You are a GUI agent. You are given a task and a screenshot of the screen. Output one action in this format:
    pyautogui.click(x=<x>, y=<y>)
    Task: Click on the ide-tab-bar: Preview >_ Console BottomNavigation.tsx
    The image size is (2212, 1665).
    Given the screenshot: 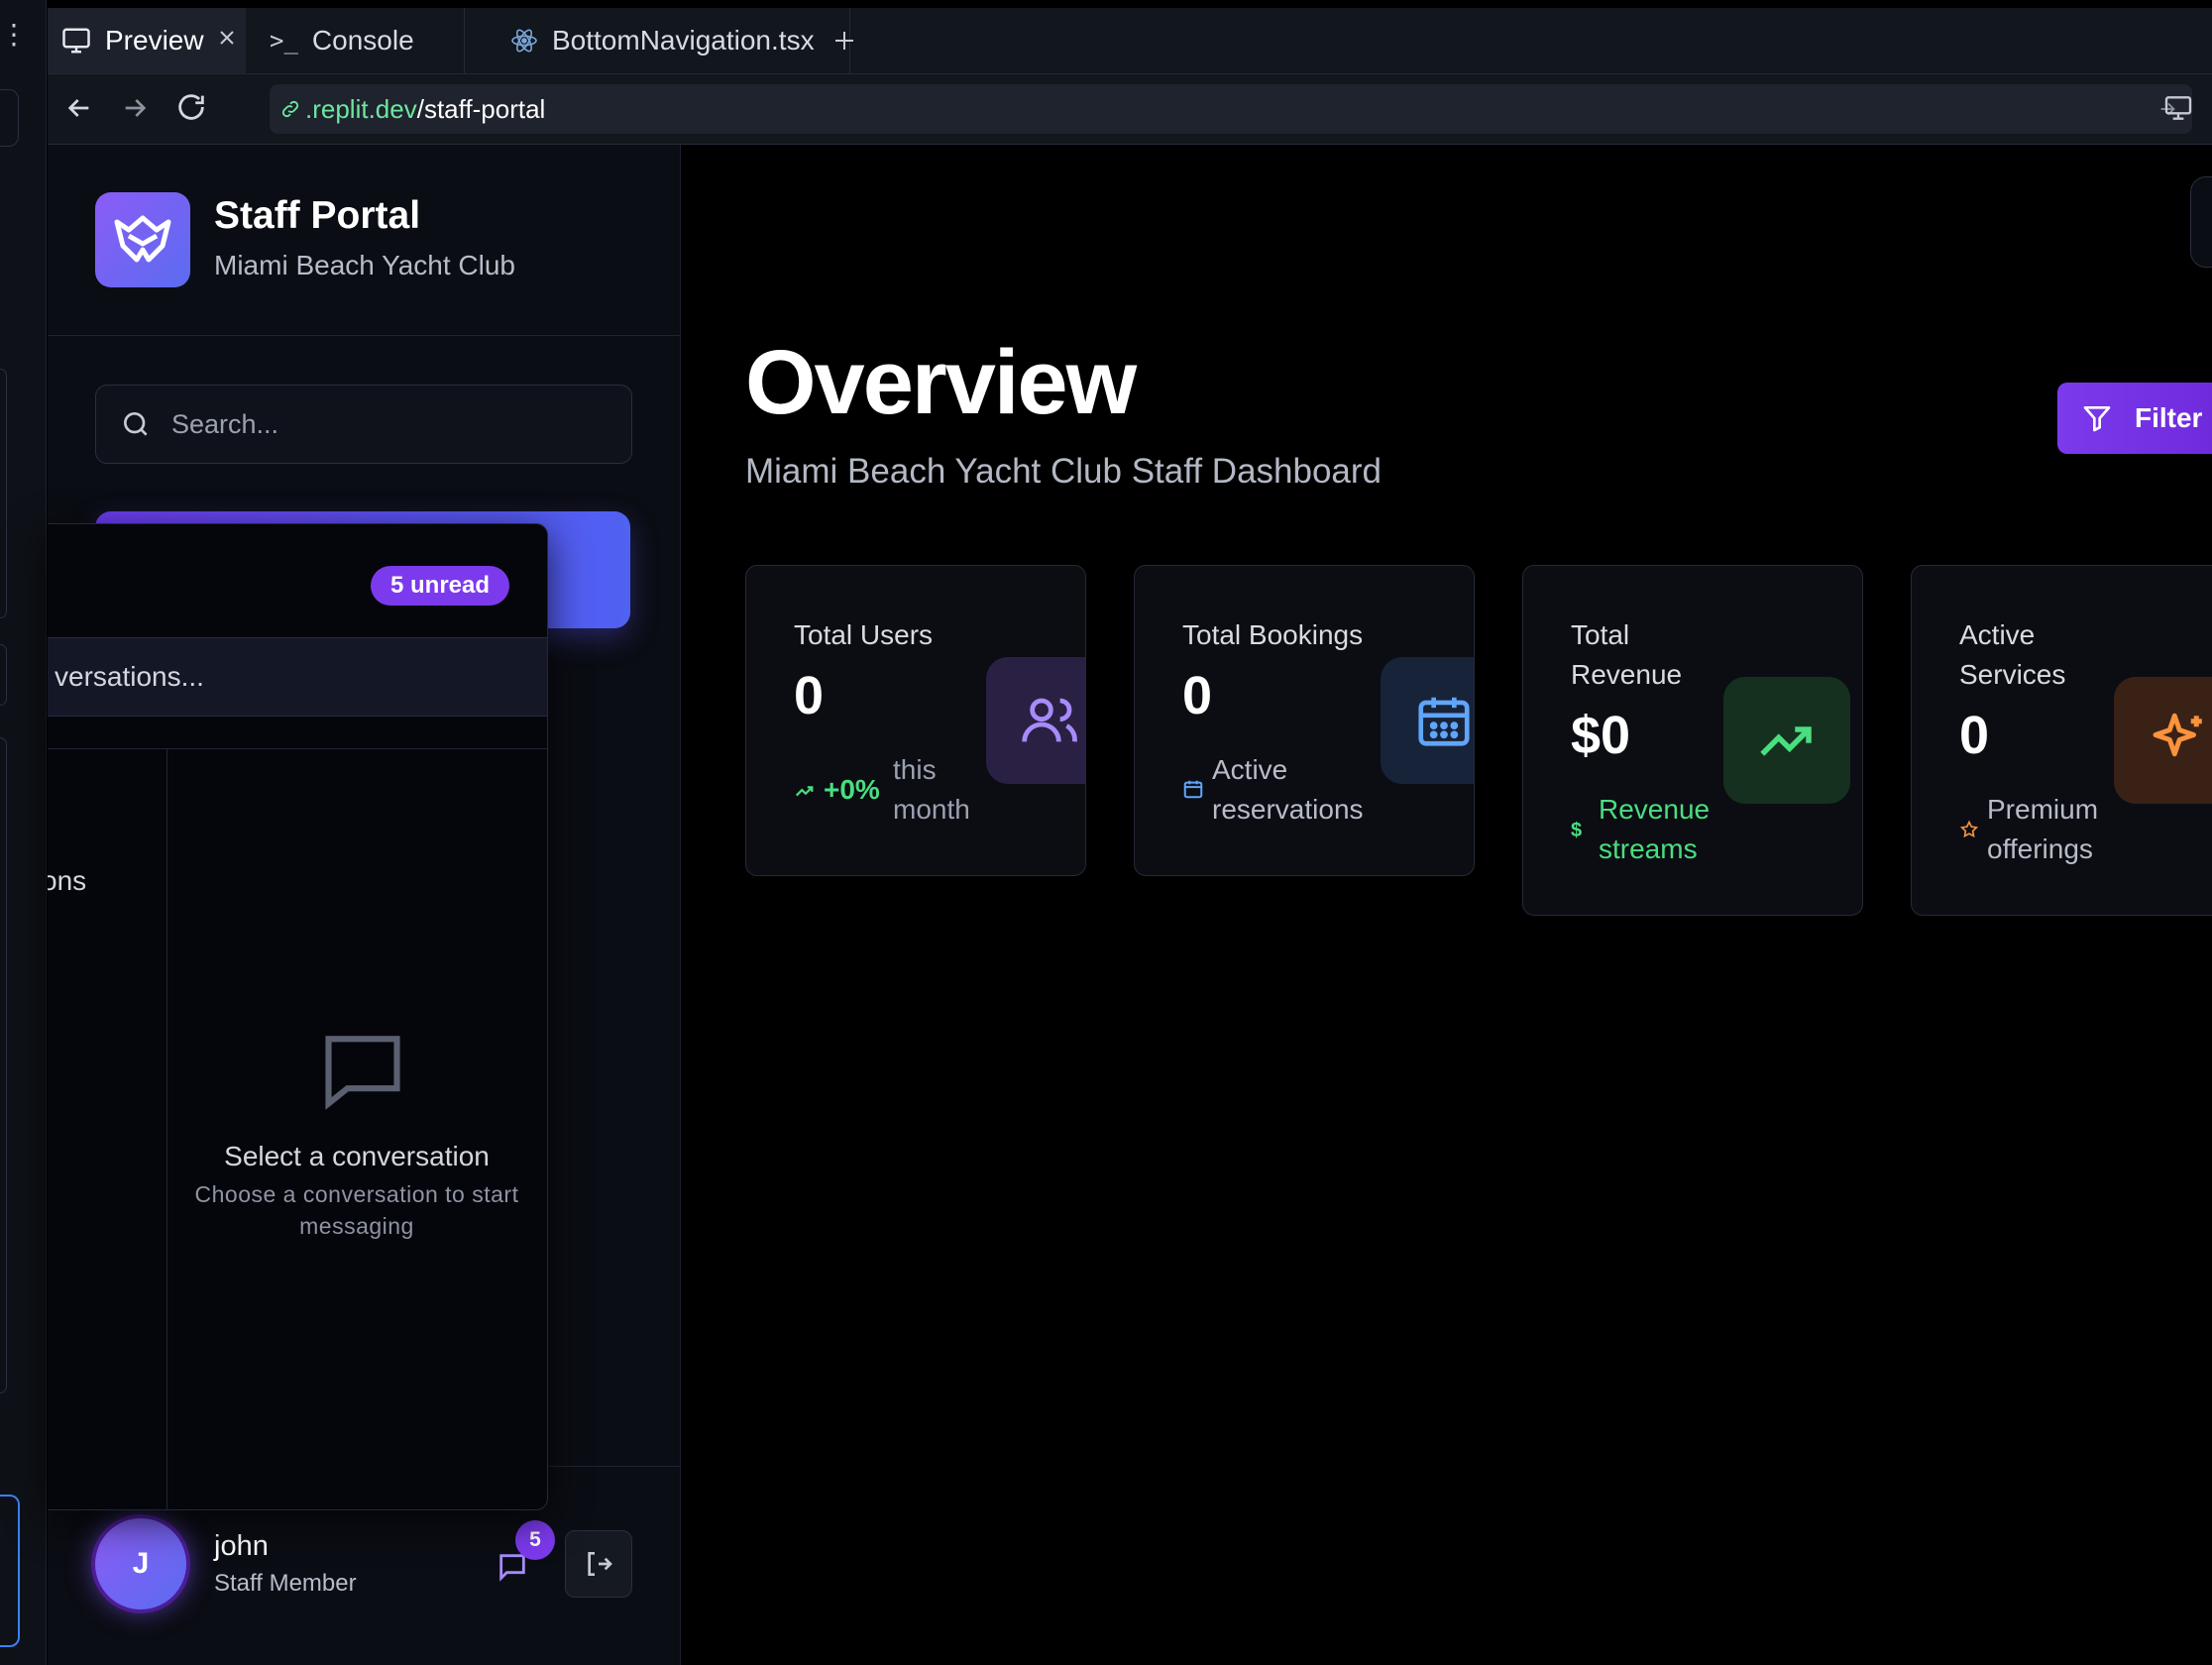 What is the action you would take?
    pyautogui.click(x=1130, y=41)
    